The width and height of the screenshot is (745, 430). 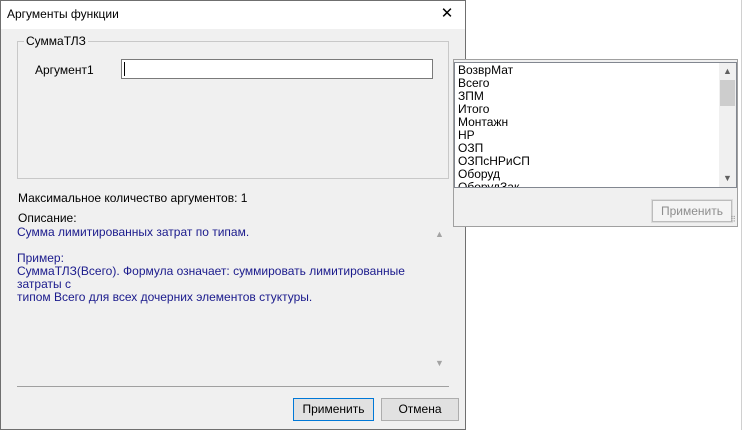 What do you see at coordinates (727, 125) in the screenshot?
I see `listbox-scrollbar: ▲ ▼` at bounding box center [727, 125].